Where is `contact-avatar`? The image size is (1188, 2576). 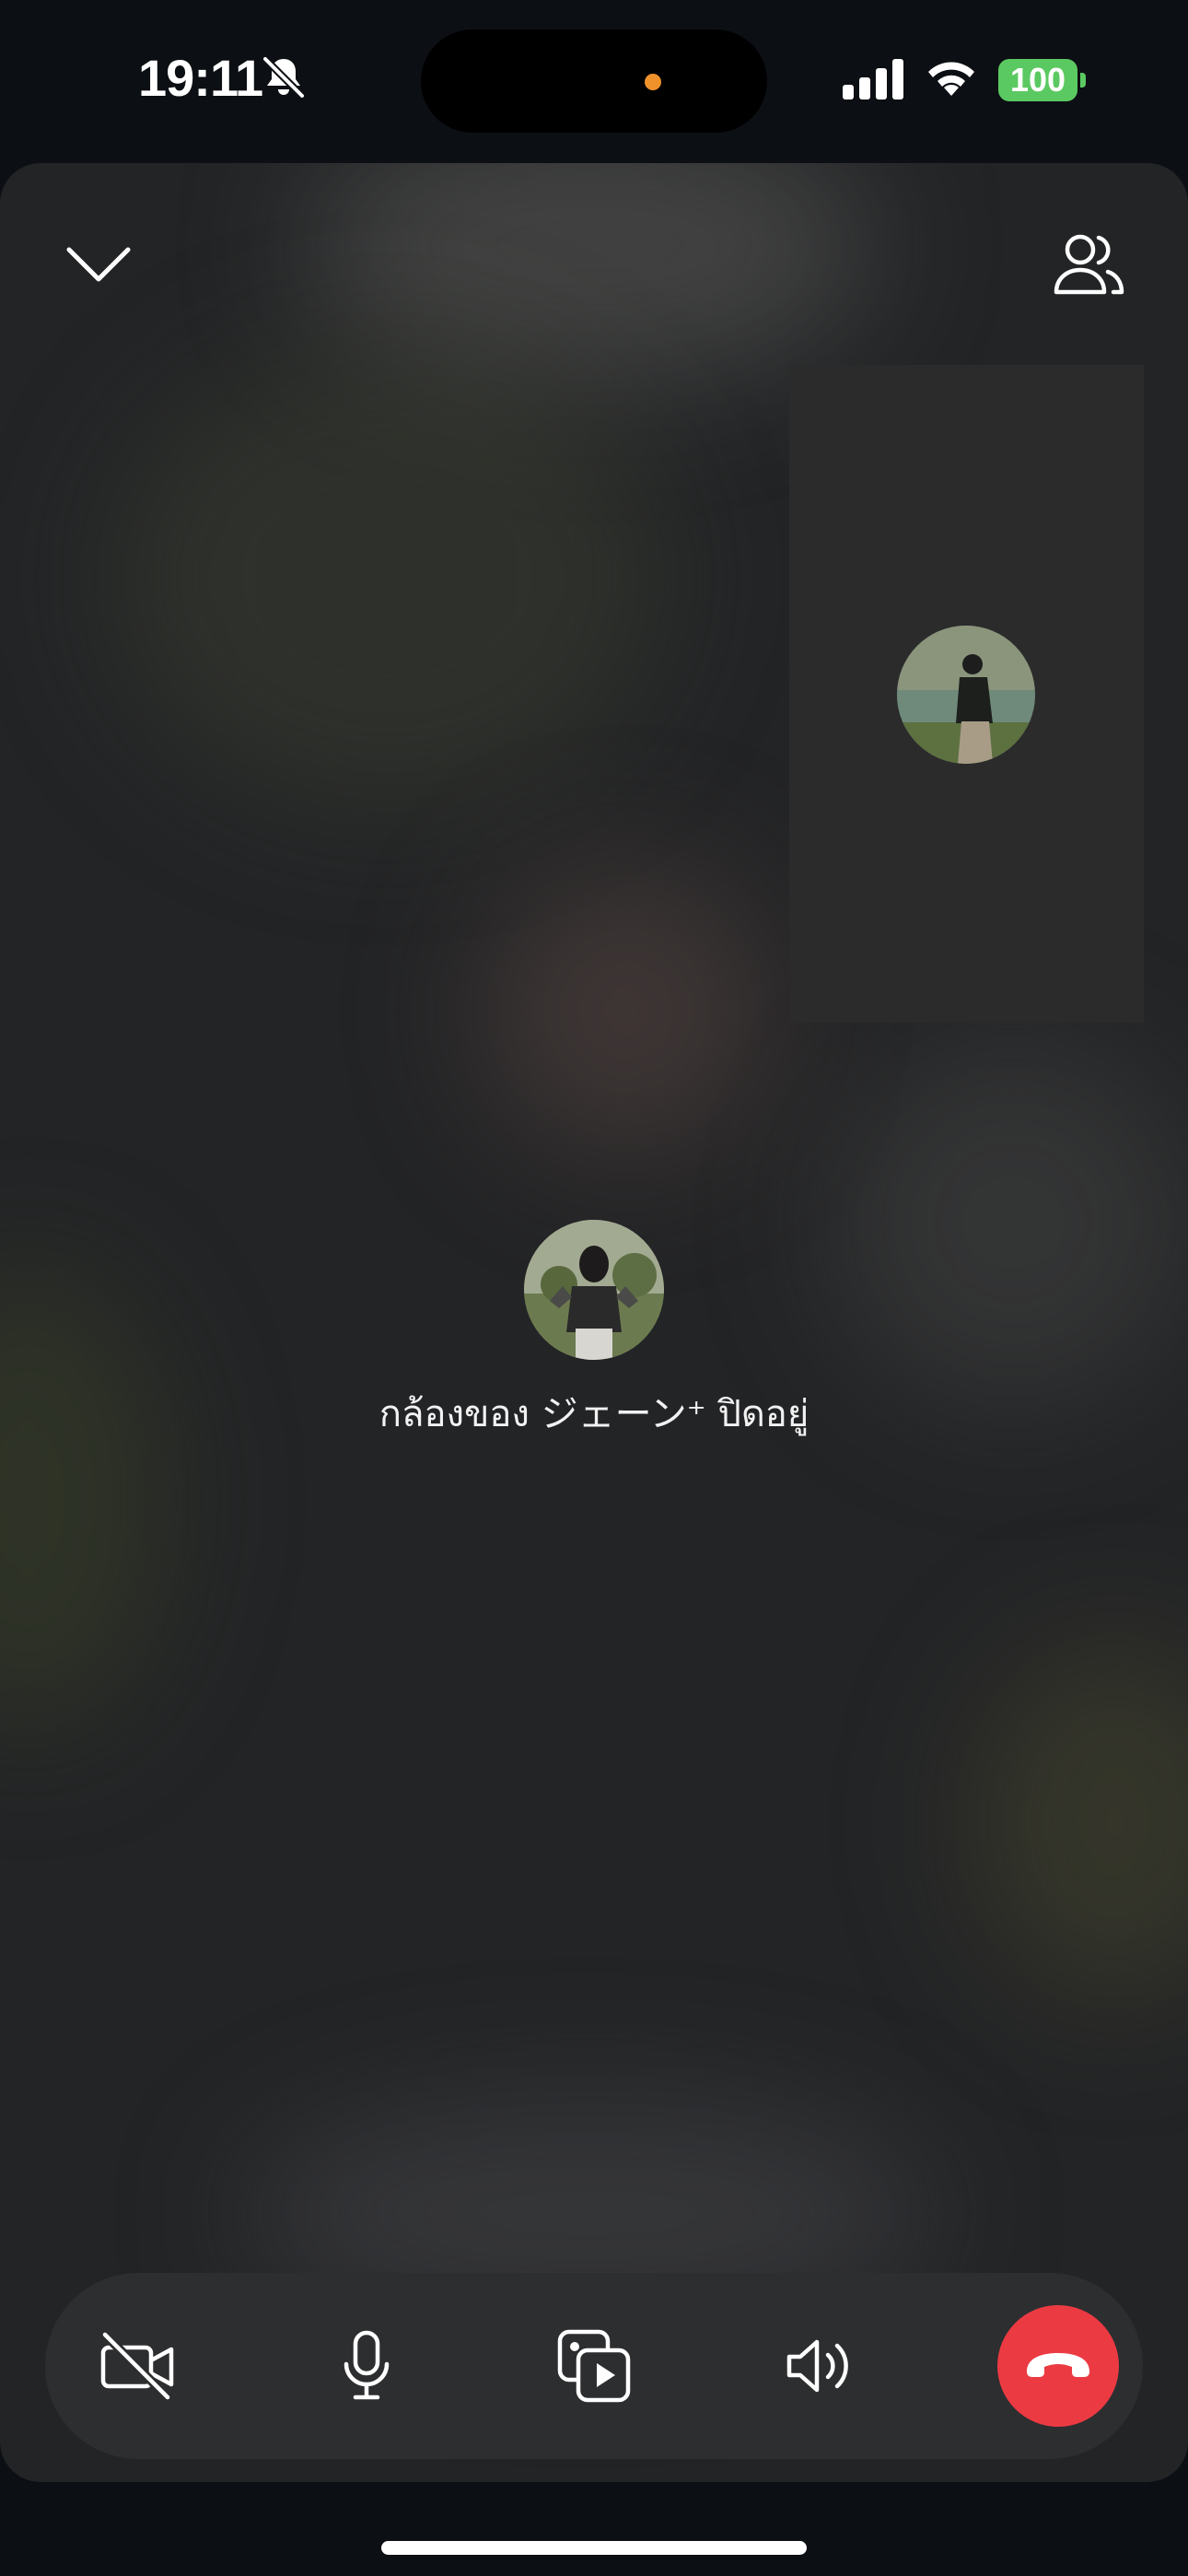 contact-avatar is located at coordinates (594, 1290).